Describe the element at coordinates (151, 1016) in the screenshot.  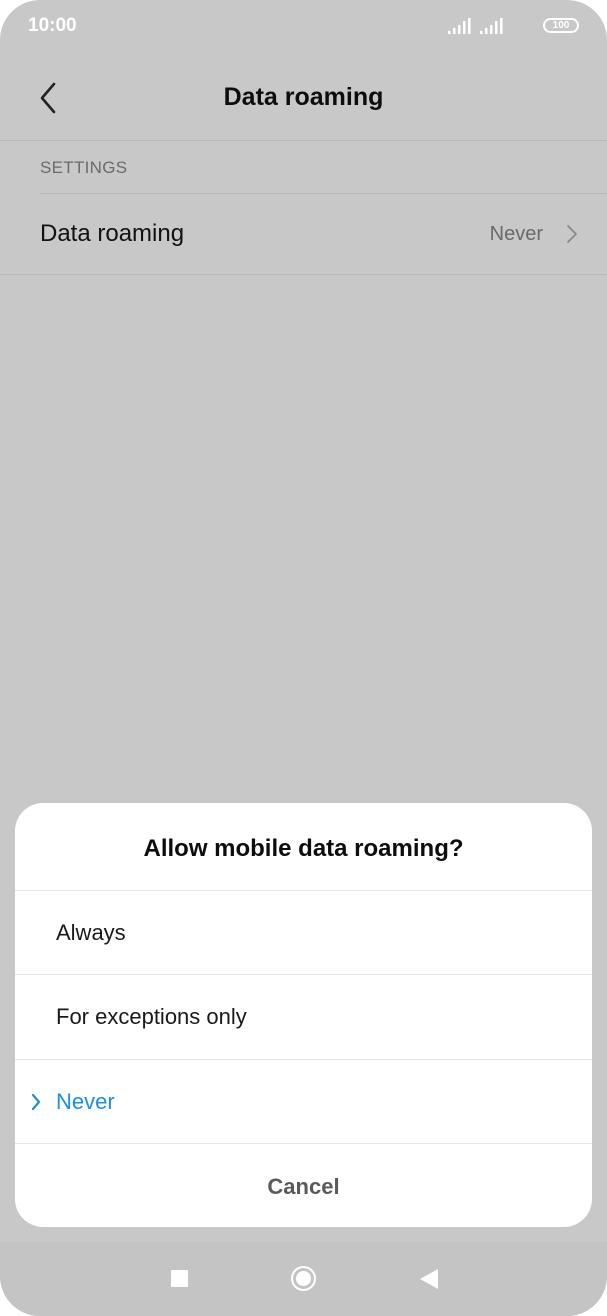
I see `option-label: For exceptions only` at that location.